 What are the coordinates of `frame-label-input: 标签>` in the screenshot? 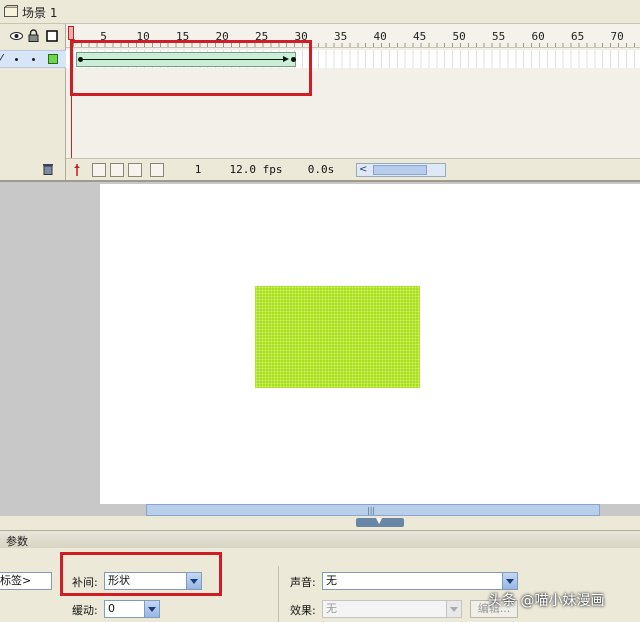 It's located at (26, 581).